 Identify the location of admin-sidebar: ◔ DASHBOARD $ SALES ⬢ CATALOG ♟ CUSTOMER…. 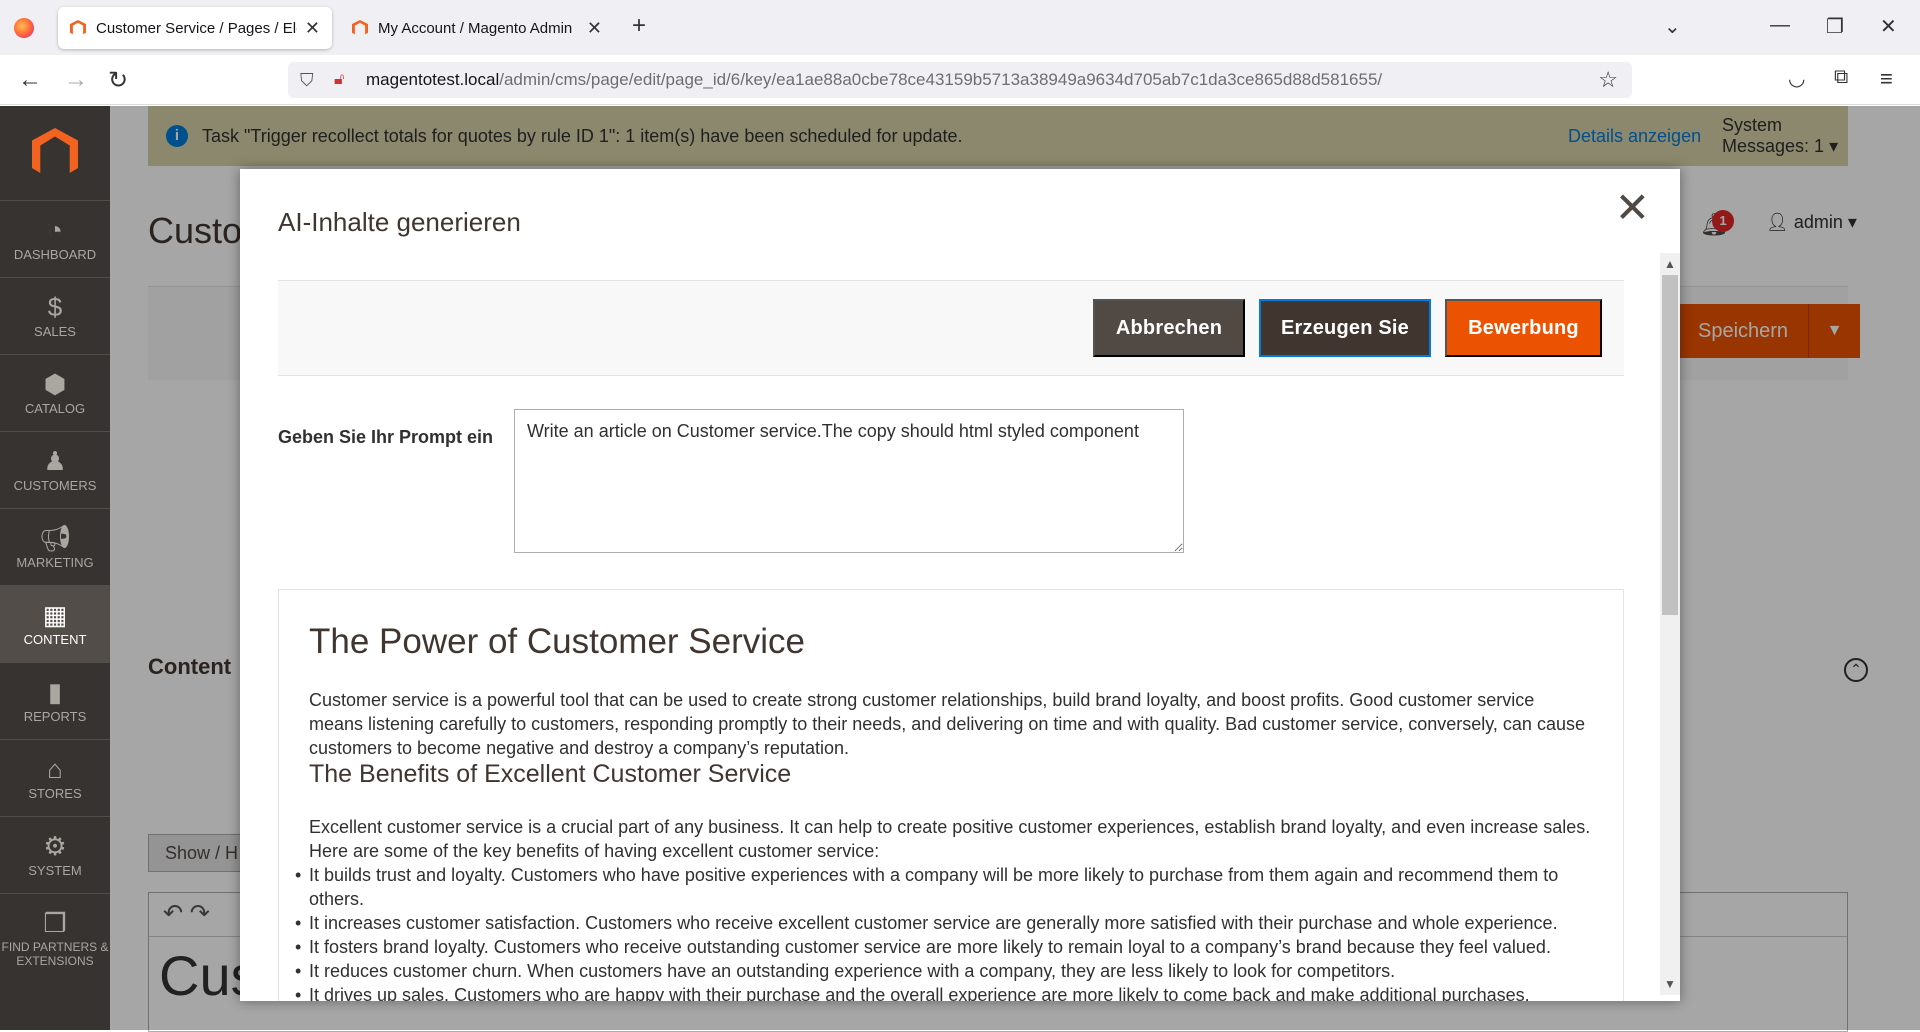
(55, 568).